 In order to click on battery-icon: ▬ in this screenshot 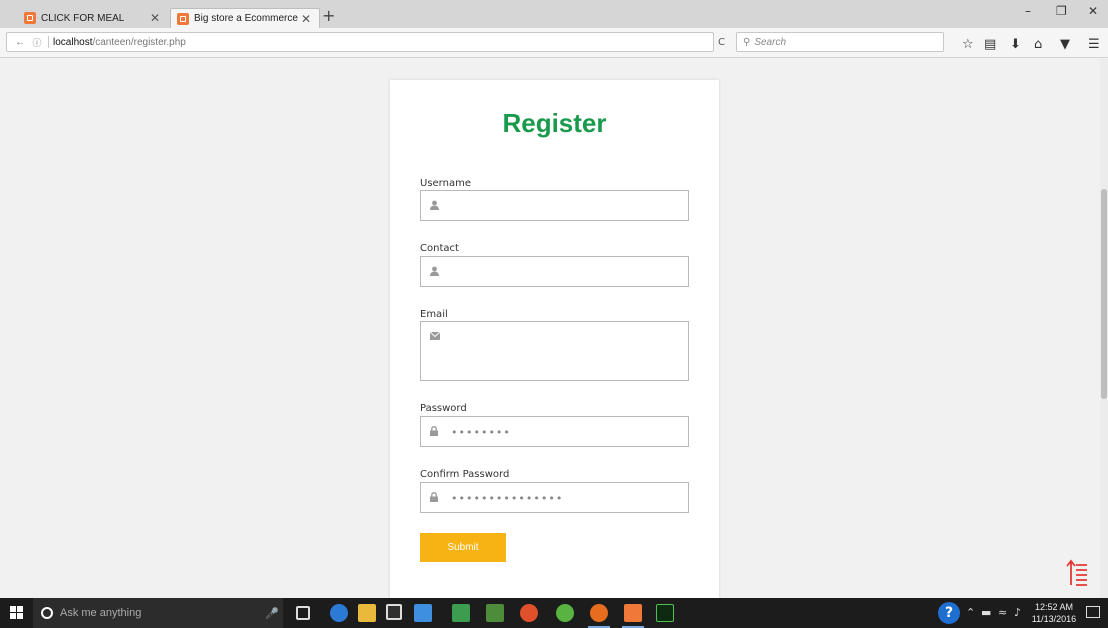, I will do `click(986, 612)`.